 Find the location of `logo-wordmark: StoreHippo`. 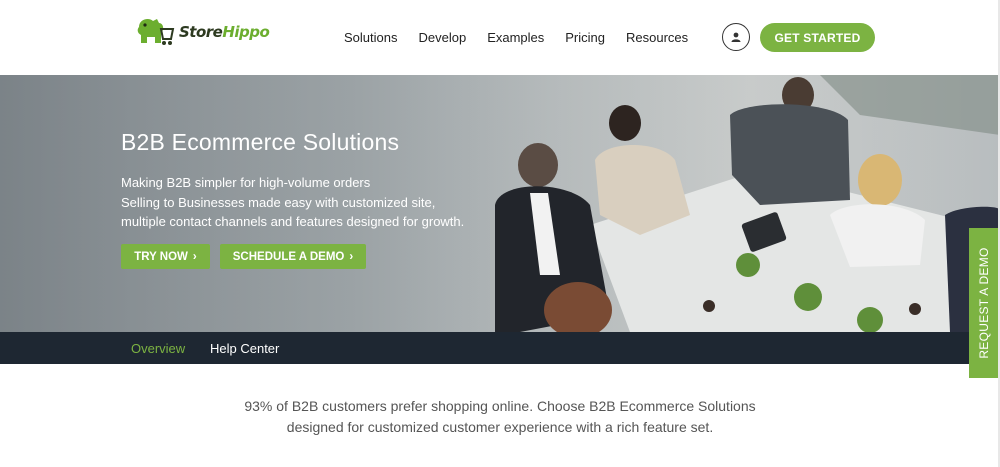

logo-wordmark: StoreHippo is located at coordinates (224, 32).